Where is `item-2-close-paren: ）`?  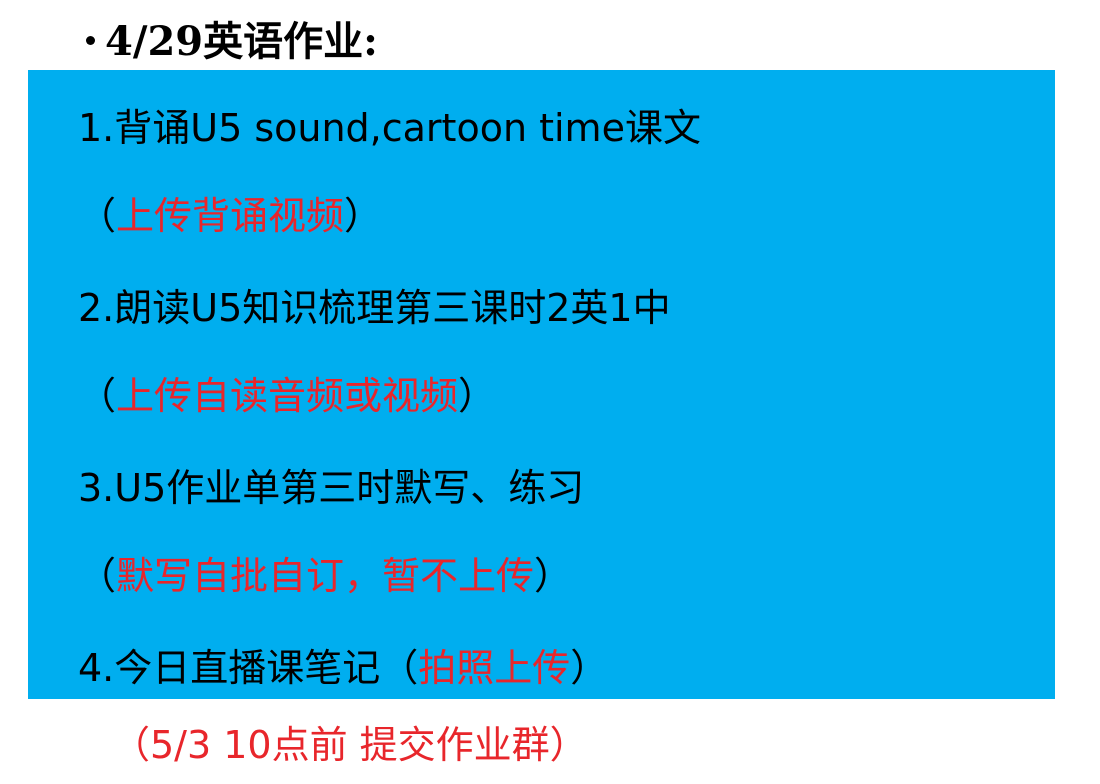 item-2-close-paren: ） is located at coordinates (477, 396).